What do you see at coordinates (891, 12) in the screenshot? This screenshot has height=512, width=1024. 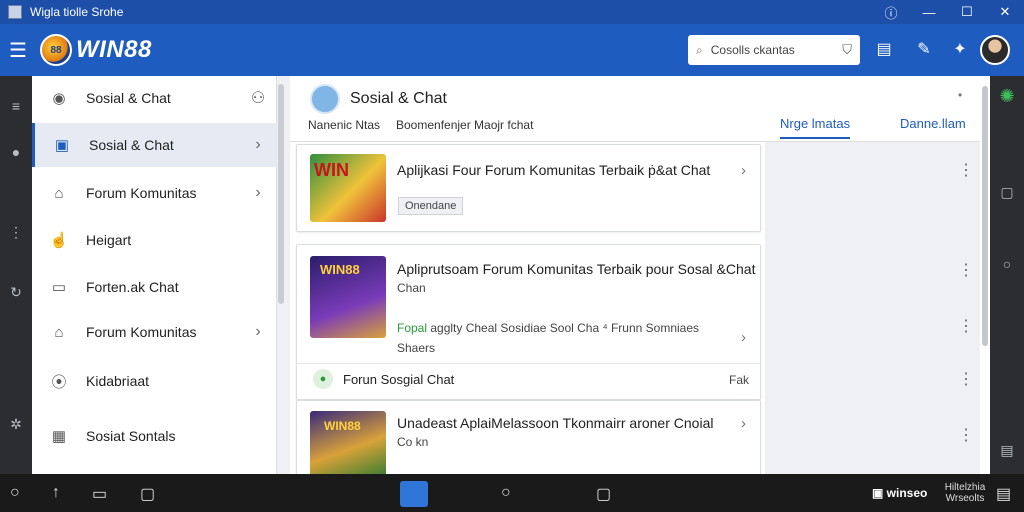 I see `info-icon: ⓘ` at bounding box center [891, 12].